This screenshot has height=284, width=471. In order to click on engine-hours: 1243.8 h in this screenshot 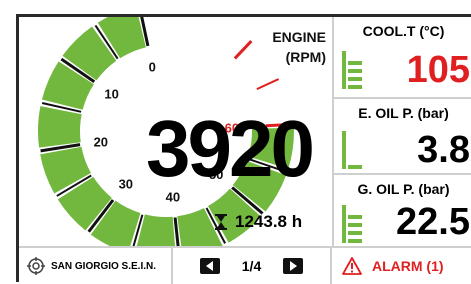, I will do `click(258, 222)`.